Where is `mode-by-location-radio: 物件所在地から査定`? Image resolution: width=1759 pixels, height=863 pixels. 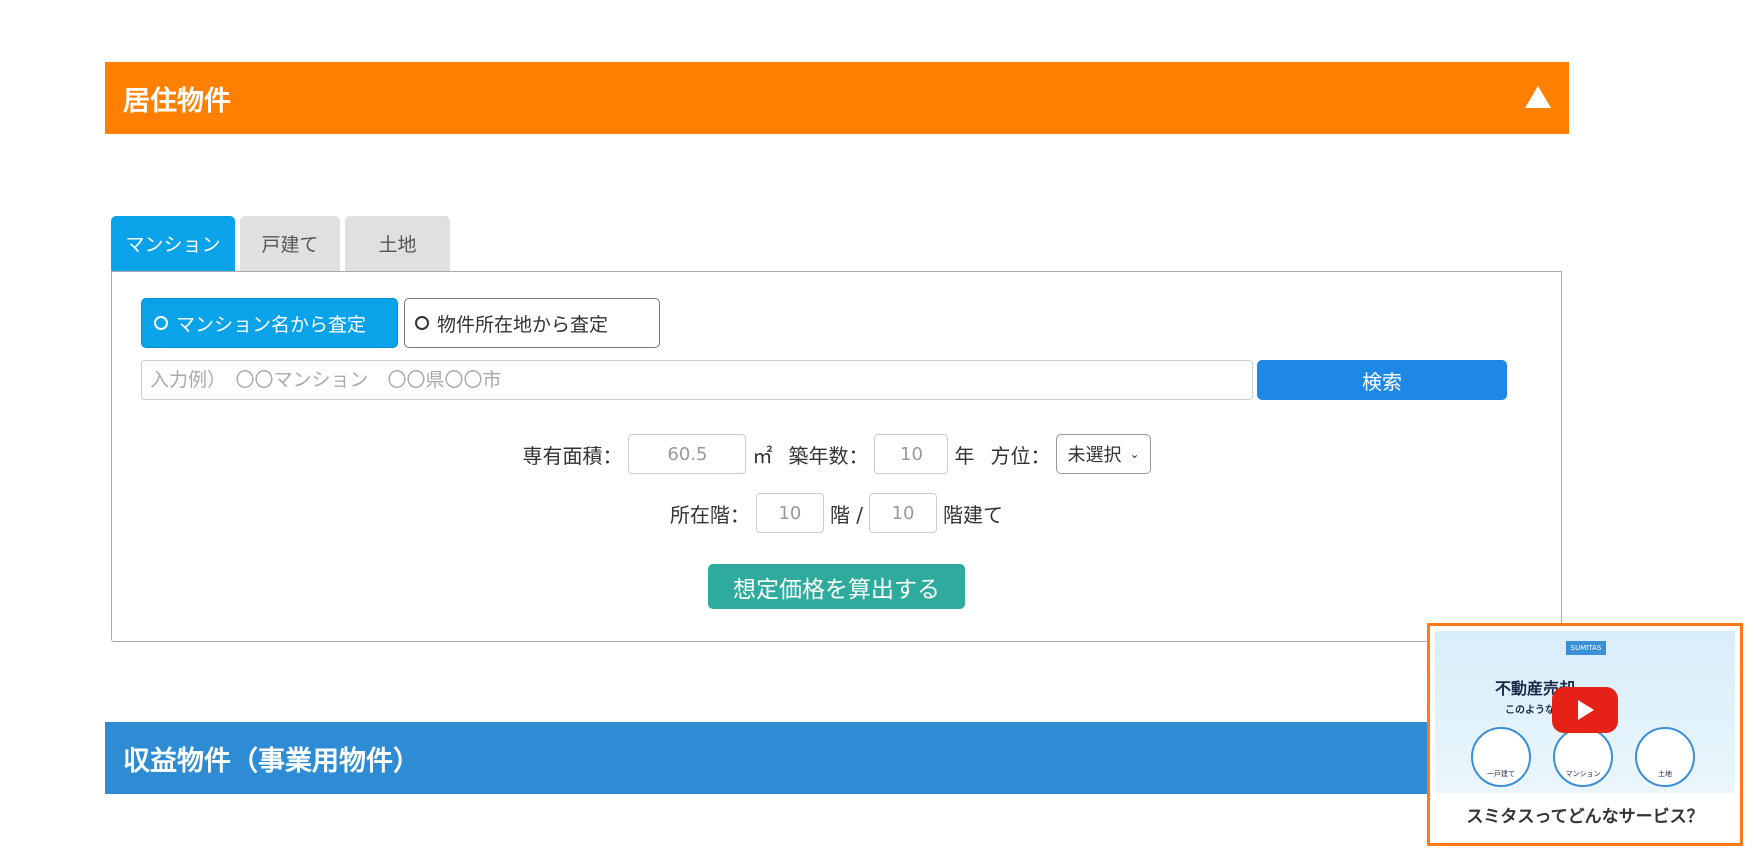 mode-by-location-radio: 物件所在地から査定 is located at coordinates (532, 323).